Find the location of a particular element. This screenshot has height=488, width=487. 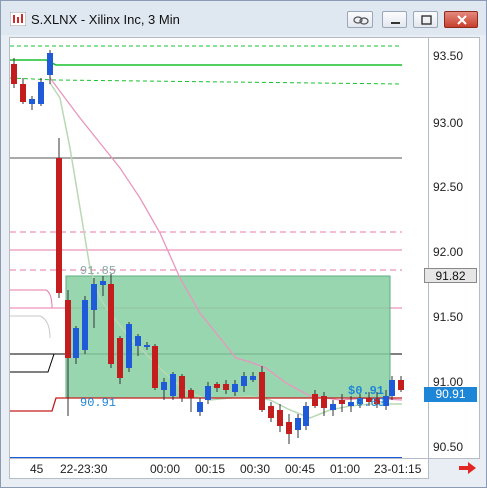

price-tick: 93.50 is located at coordinates (448, 56).